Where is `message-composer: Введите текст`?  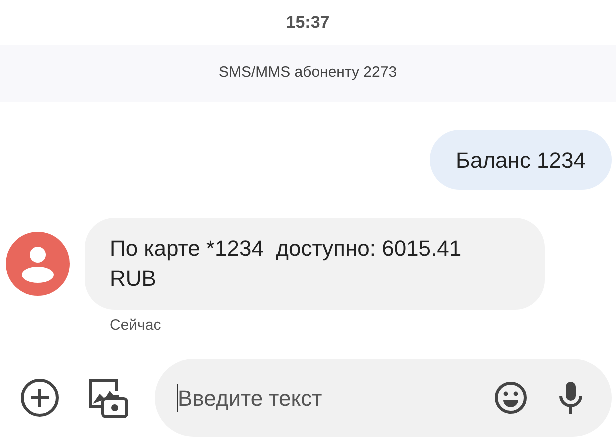
message-composer: Введите текст is located at coordinates (383, 398).